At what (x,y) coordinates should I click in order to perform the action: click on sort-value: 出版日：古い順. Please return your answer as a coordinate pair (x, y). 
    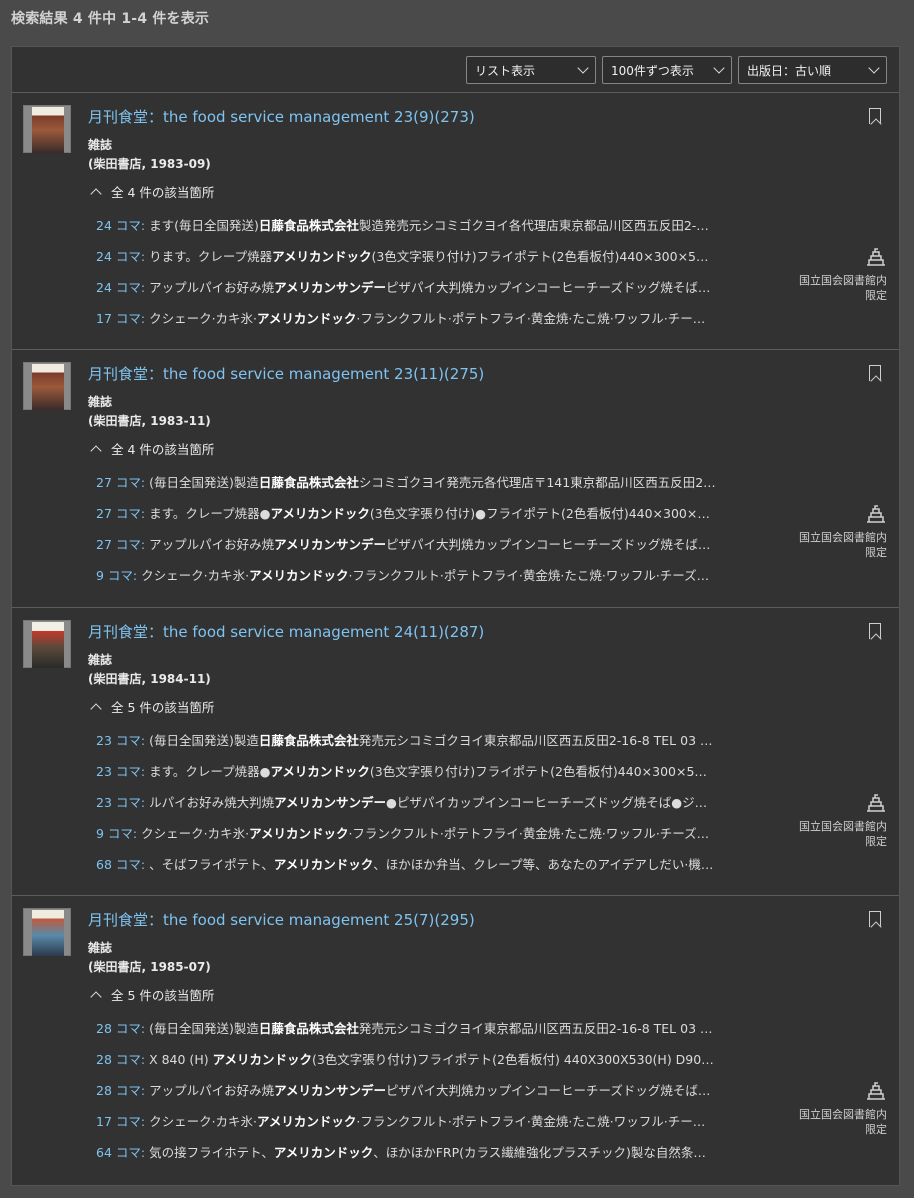
    Looking at the image, I should click on (789, 70).